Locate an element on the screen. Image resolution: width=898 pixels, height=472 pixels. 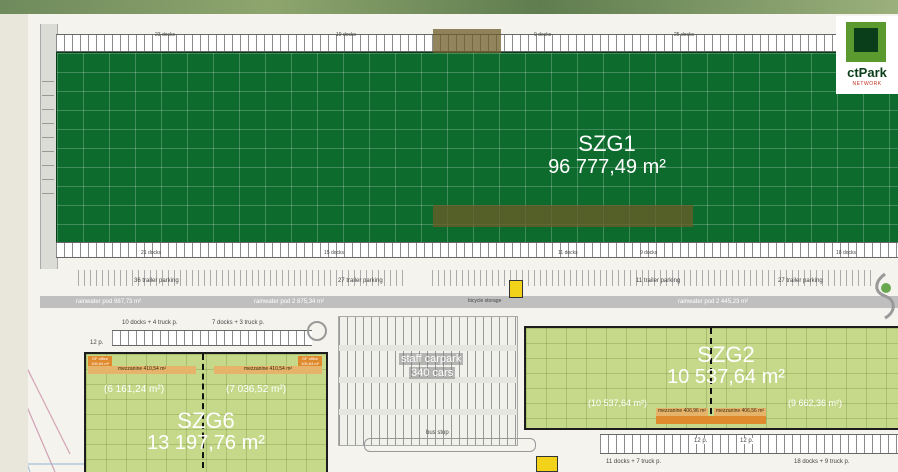
dock-label-top-3: 9 docks is located at coordinates (543, 35).